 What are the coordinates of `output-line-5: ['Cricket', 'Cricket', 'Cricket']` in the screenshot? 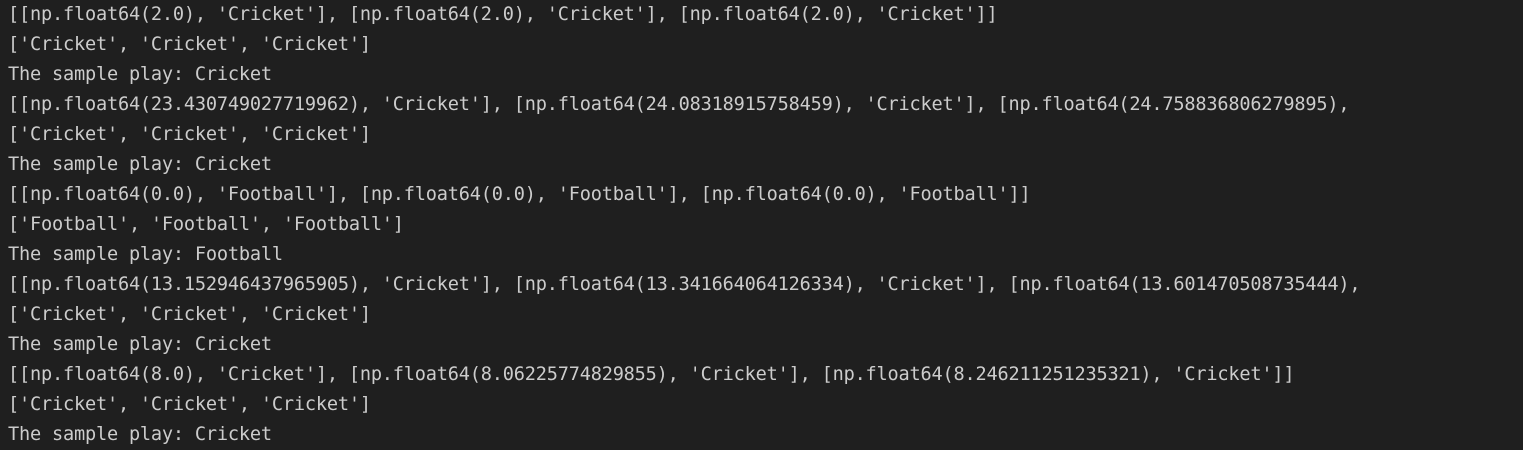 It's located at (189, 134).